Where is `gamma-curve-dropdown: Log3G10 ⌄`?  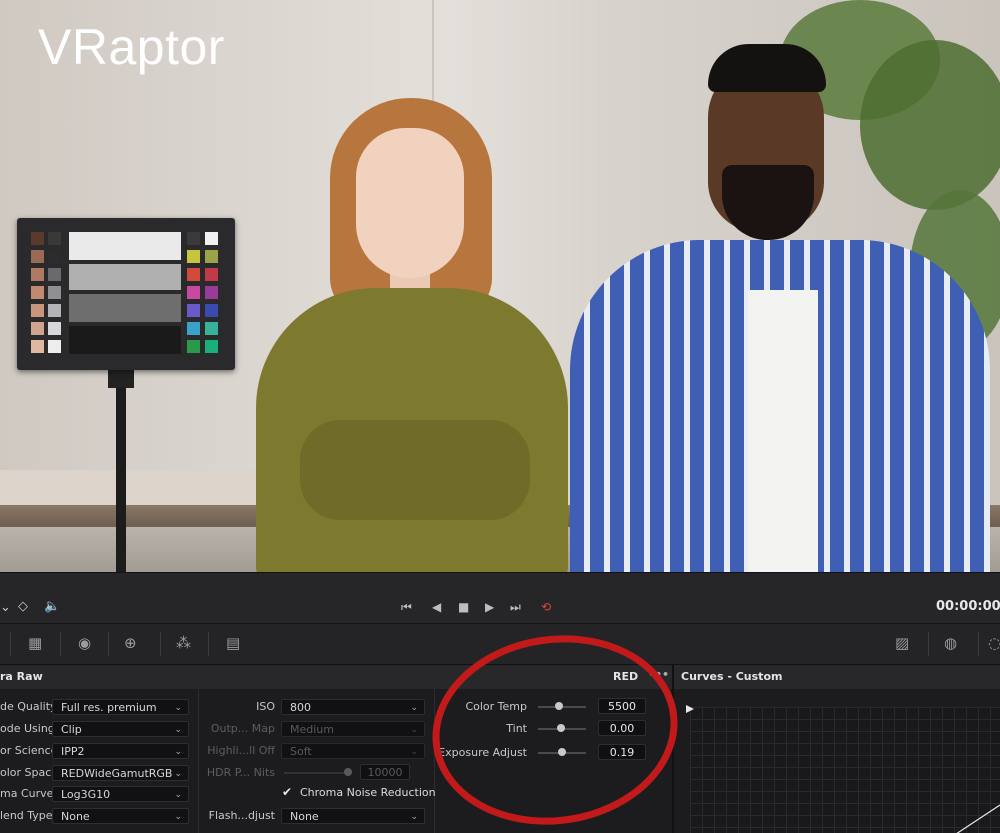 gamma-curve-dropdown: Log3G10 ⌄ is located at coordinates (120, 794).